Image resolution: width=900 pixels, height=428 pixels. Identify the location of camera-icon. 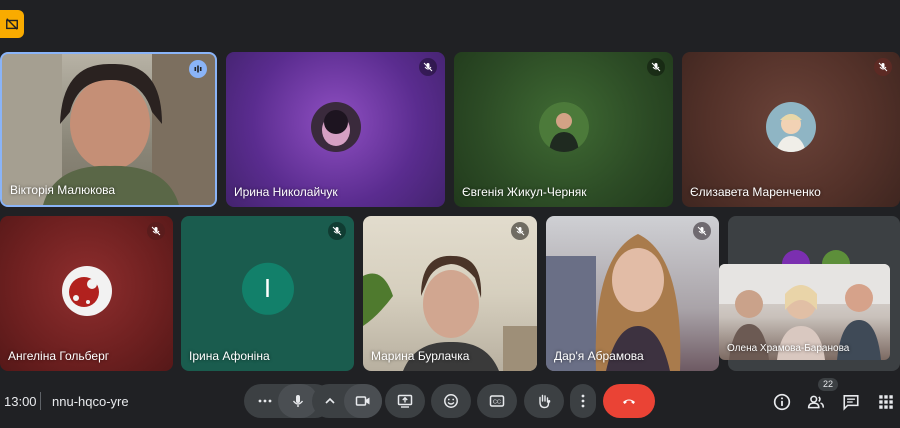
(363, 401).